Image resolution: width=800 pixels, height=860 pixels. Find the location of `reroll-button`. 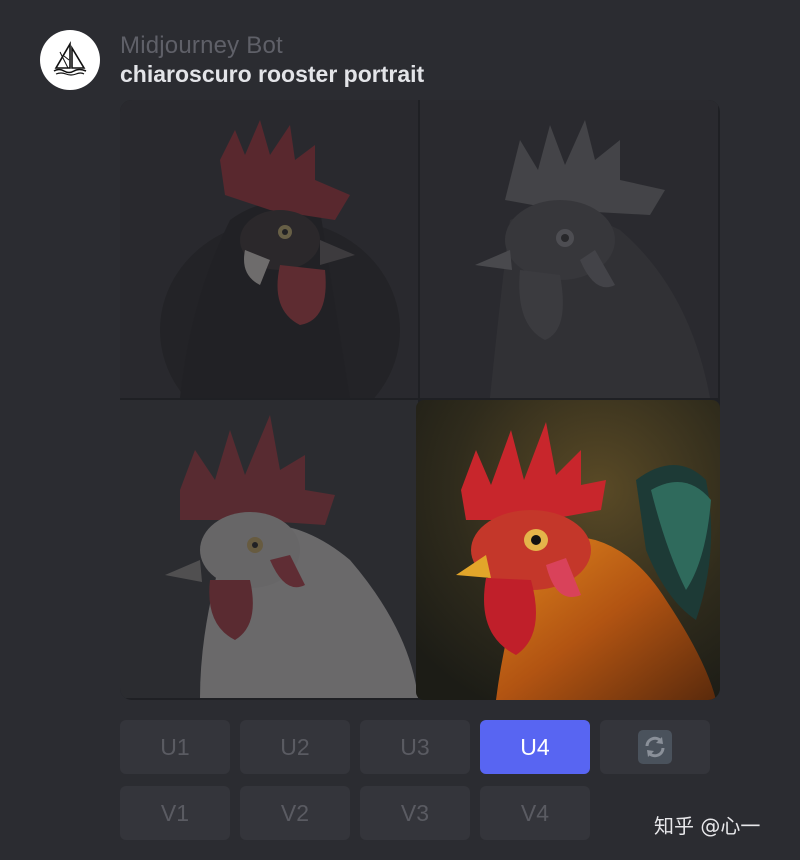

reroll-button is located at coordinates (655, 747).